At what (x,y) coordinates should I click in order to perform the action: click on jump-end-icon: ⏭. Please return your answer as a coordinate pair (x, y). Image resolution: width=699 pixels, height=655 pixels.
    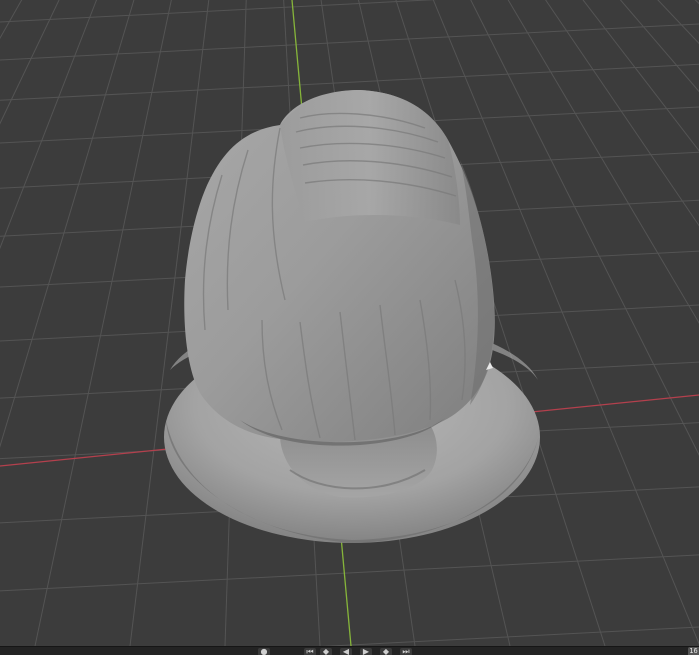
    Looking at the image, I should click on (406, 651).